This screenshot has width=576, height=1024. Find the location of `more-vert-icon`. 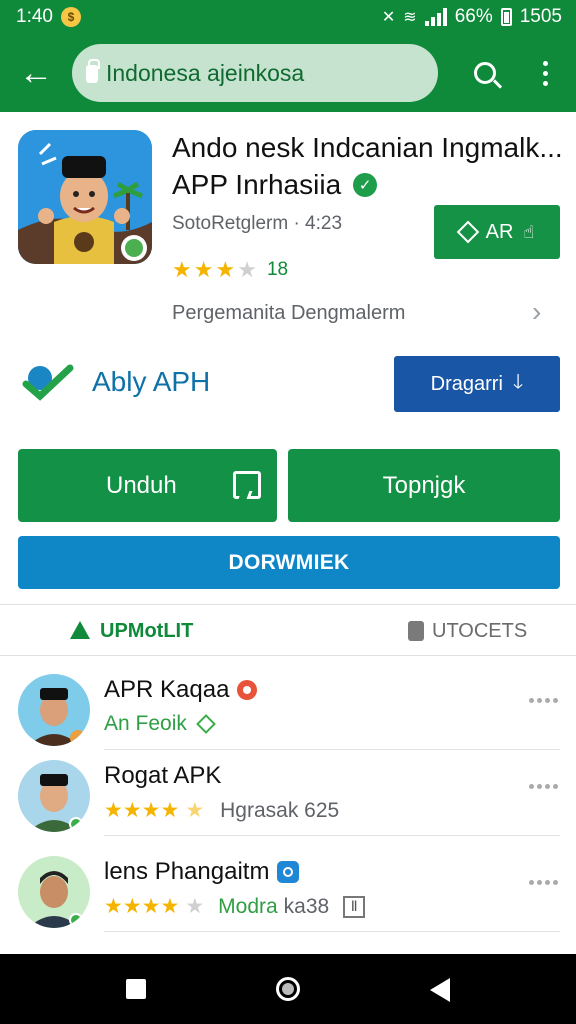

more-vert-icon is located at coordinates (545, 73).